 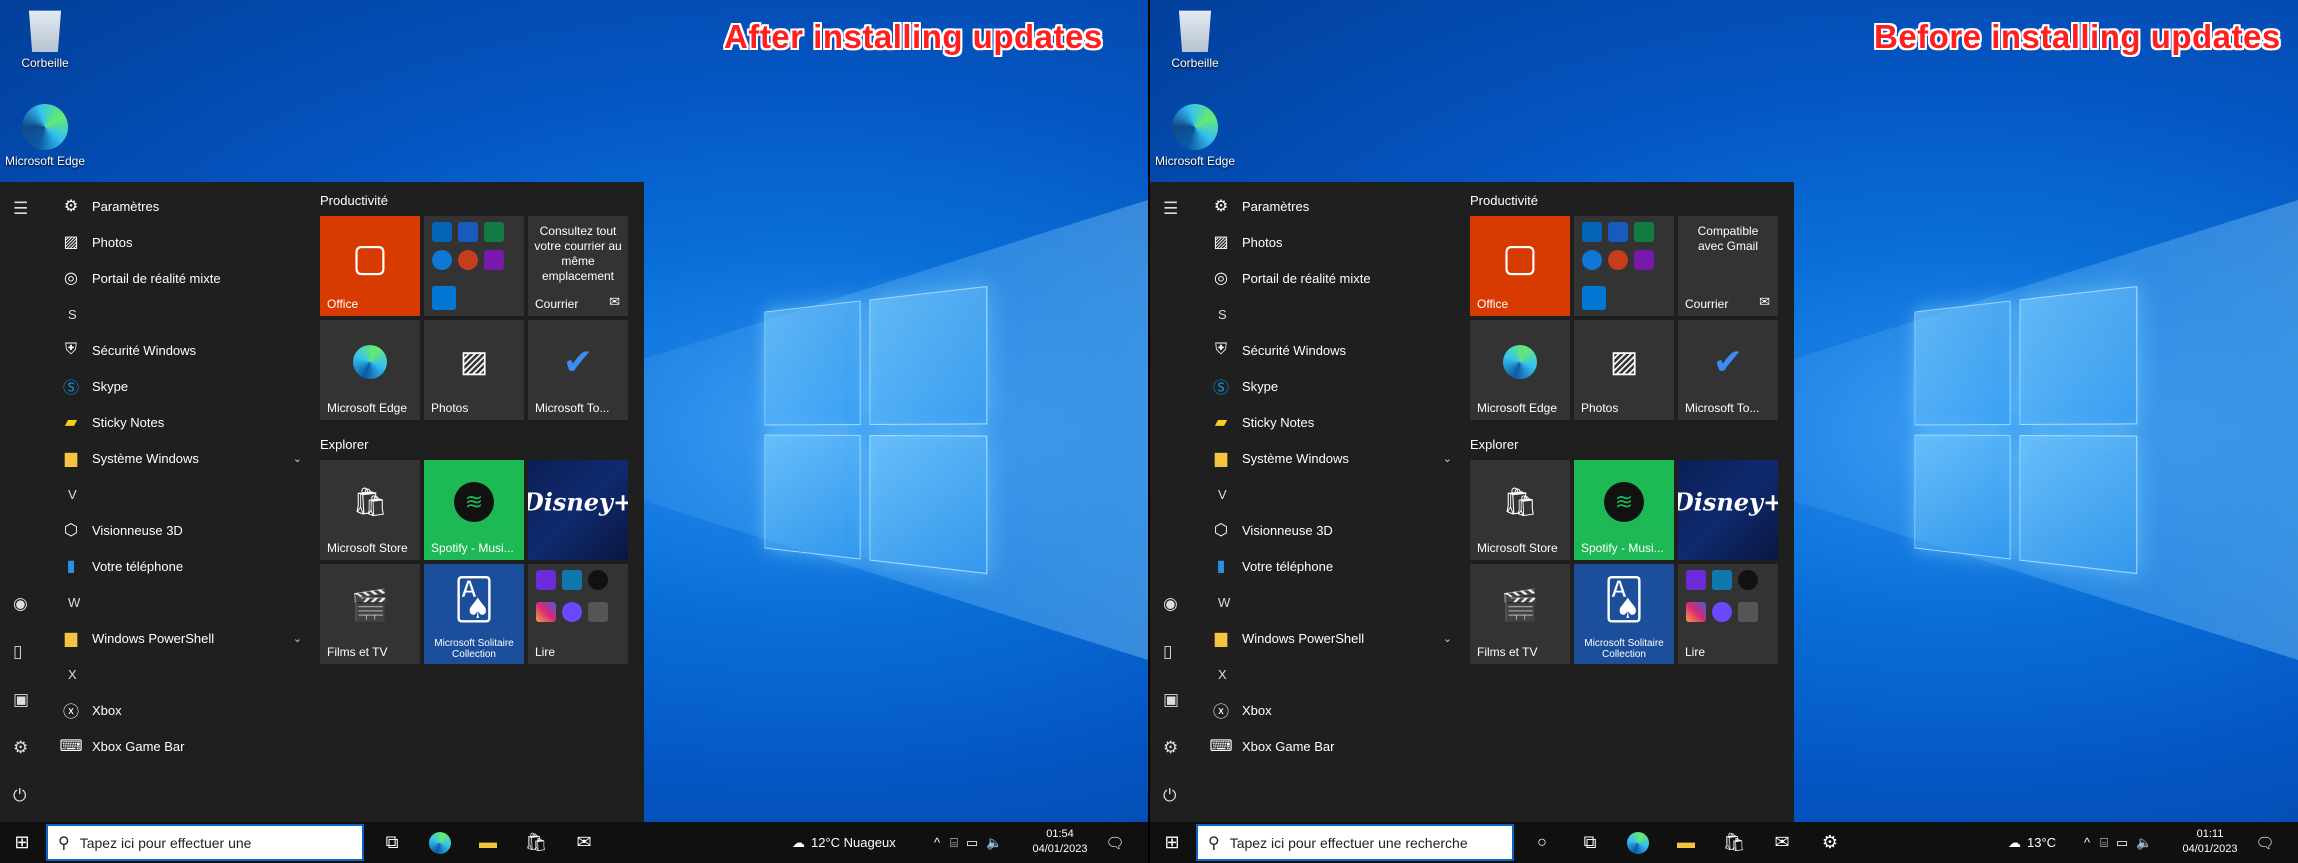 I want to click on file-explorer-icon: ▬, so click(x=488, y=842).